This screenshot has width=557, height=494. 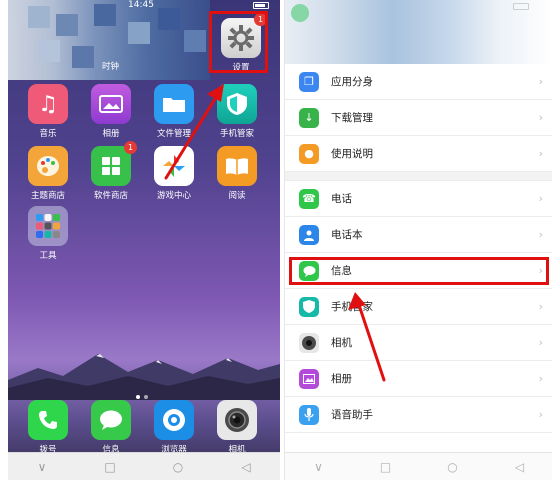 I want to click on settings-item-label: 相机, so click(x=341, y=343).